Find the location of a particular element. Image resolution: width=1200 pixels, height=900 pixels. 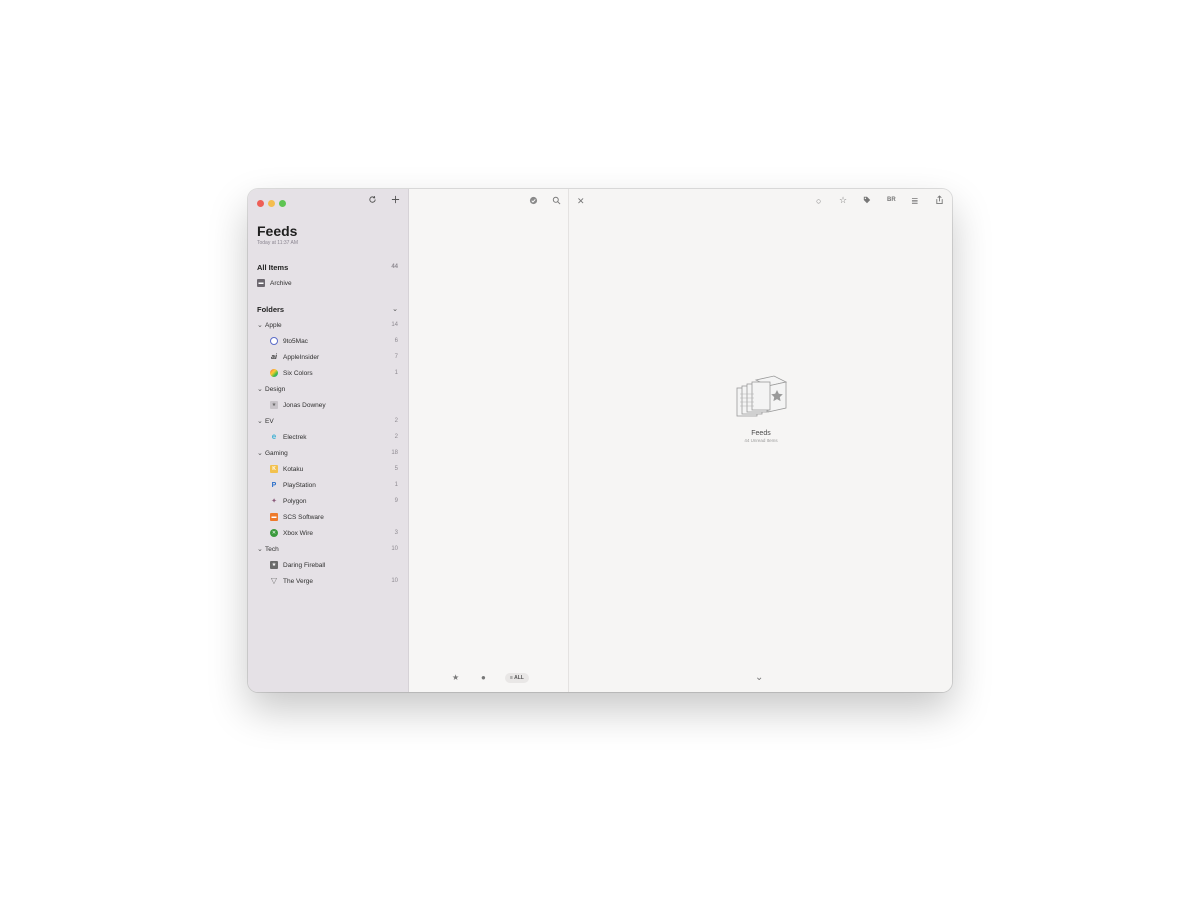

all-filter-label: ALL is located at coordinates (519, 678).